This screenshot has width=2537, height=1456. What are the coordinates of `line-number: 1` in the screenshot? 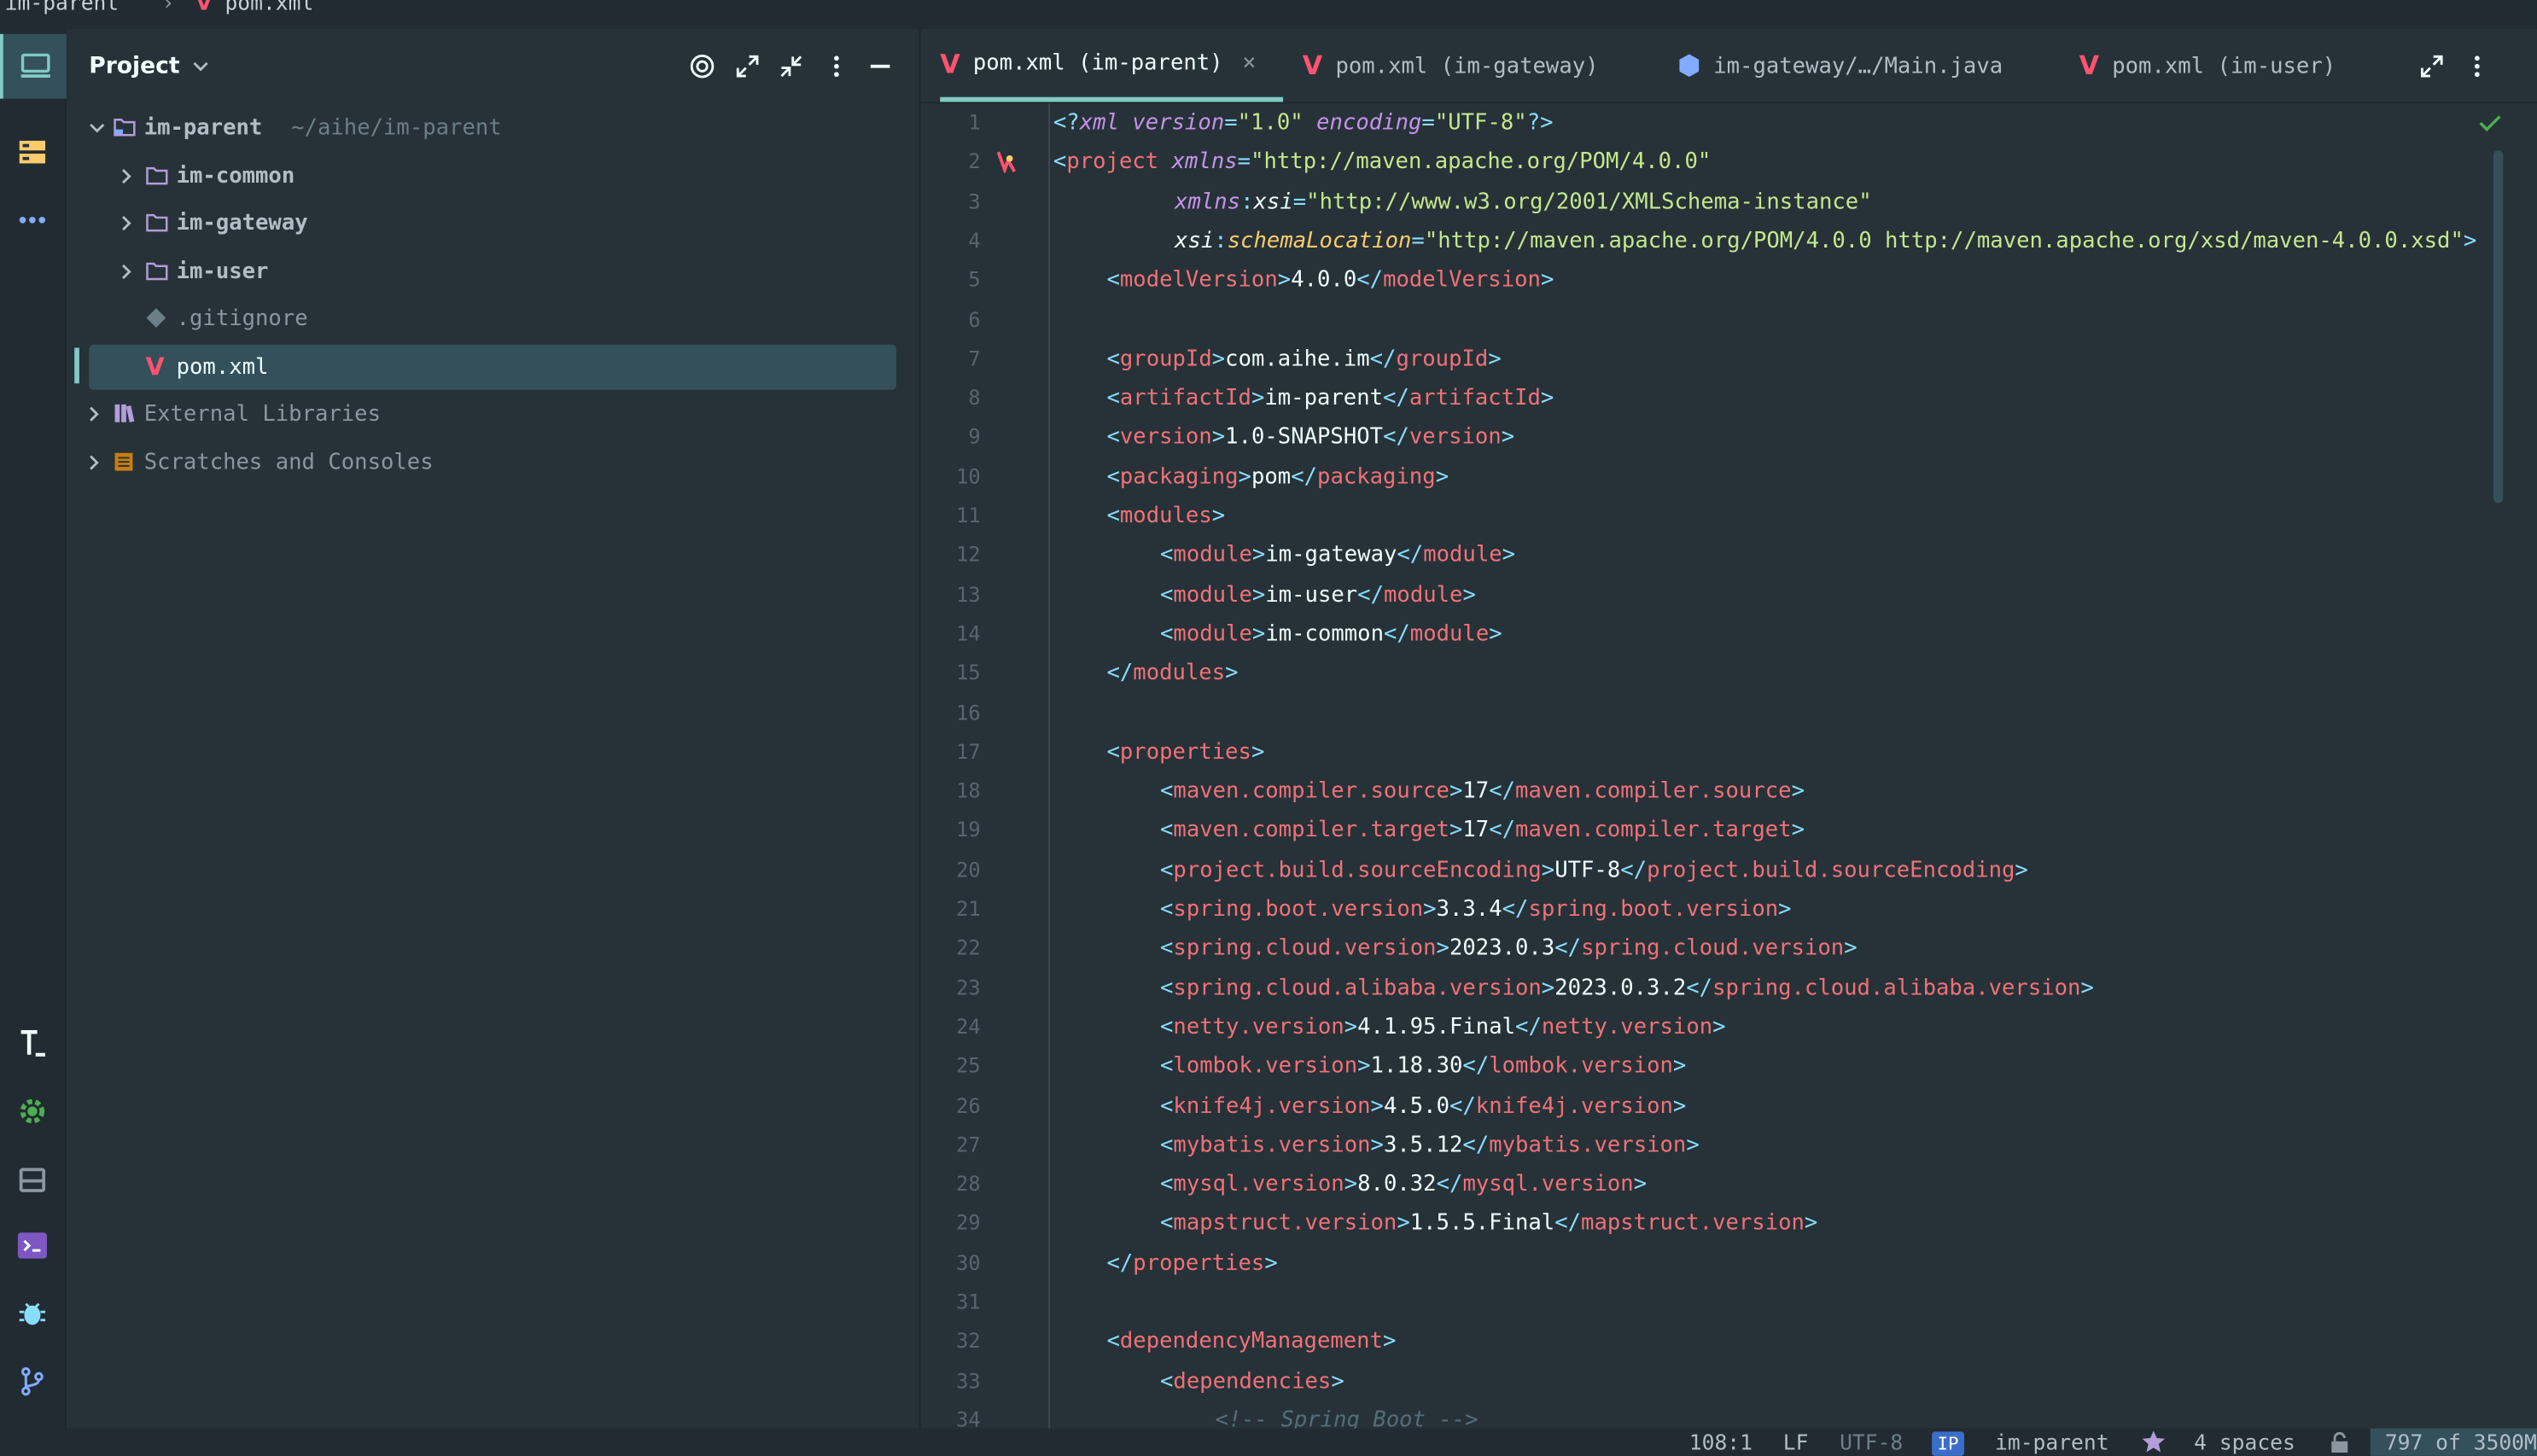 It's located at (975, 122).